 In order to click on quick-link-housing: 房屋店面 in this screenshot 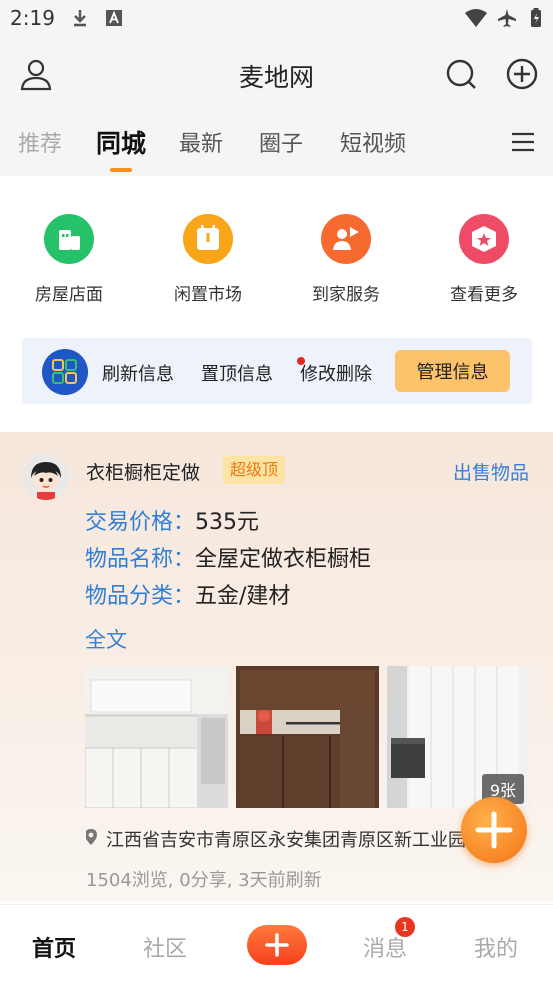, I will do `click(69, 259)`.